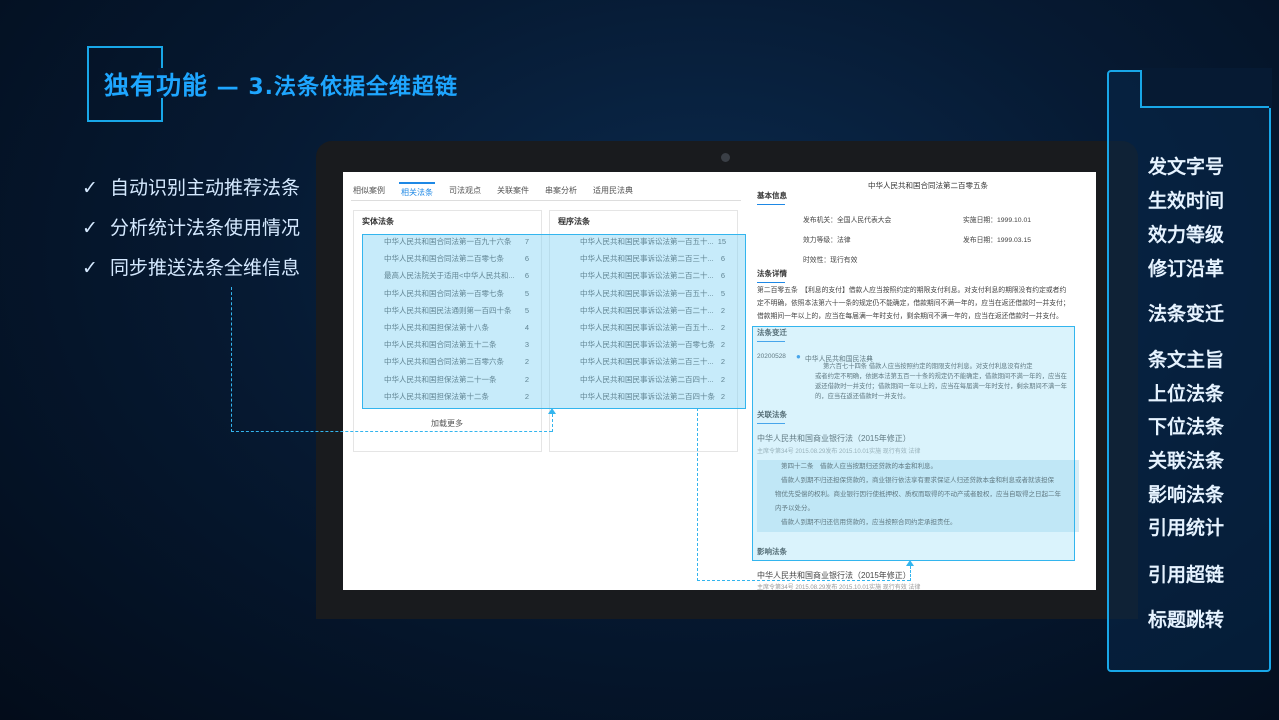 This screenshot has width=1279, height=720. Describe the element at coordinates (417, 191) in the screenshot. I see `tab-related-laws: 相关法条` at that location.